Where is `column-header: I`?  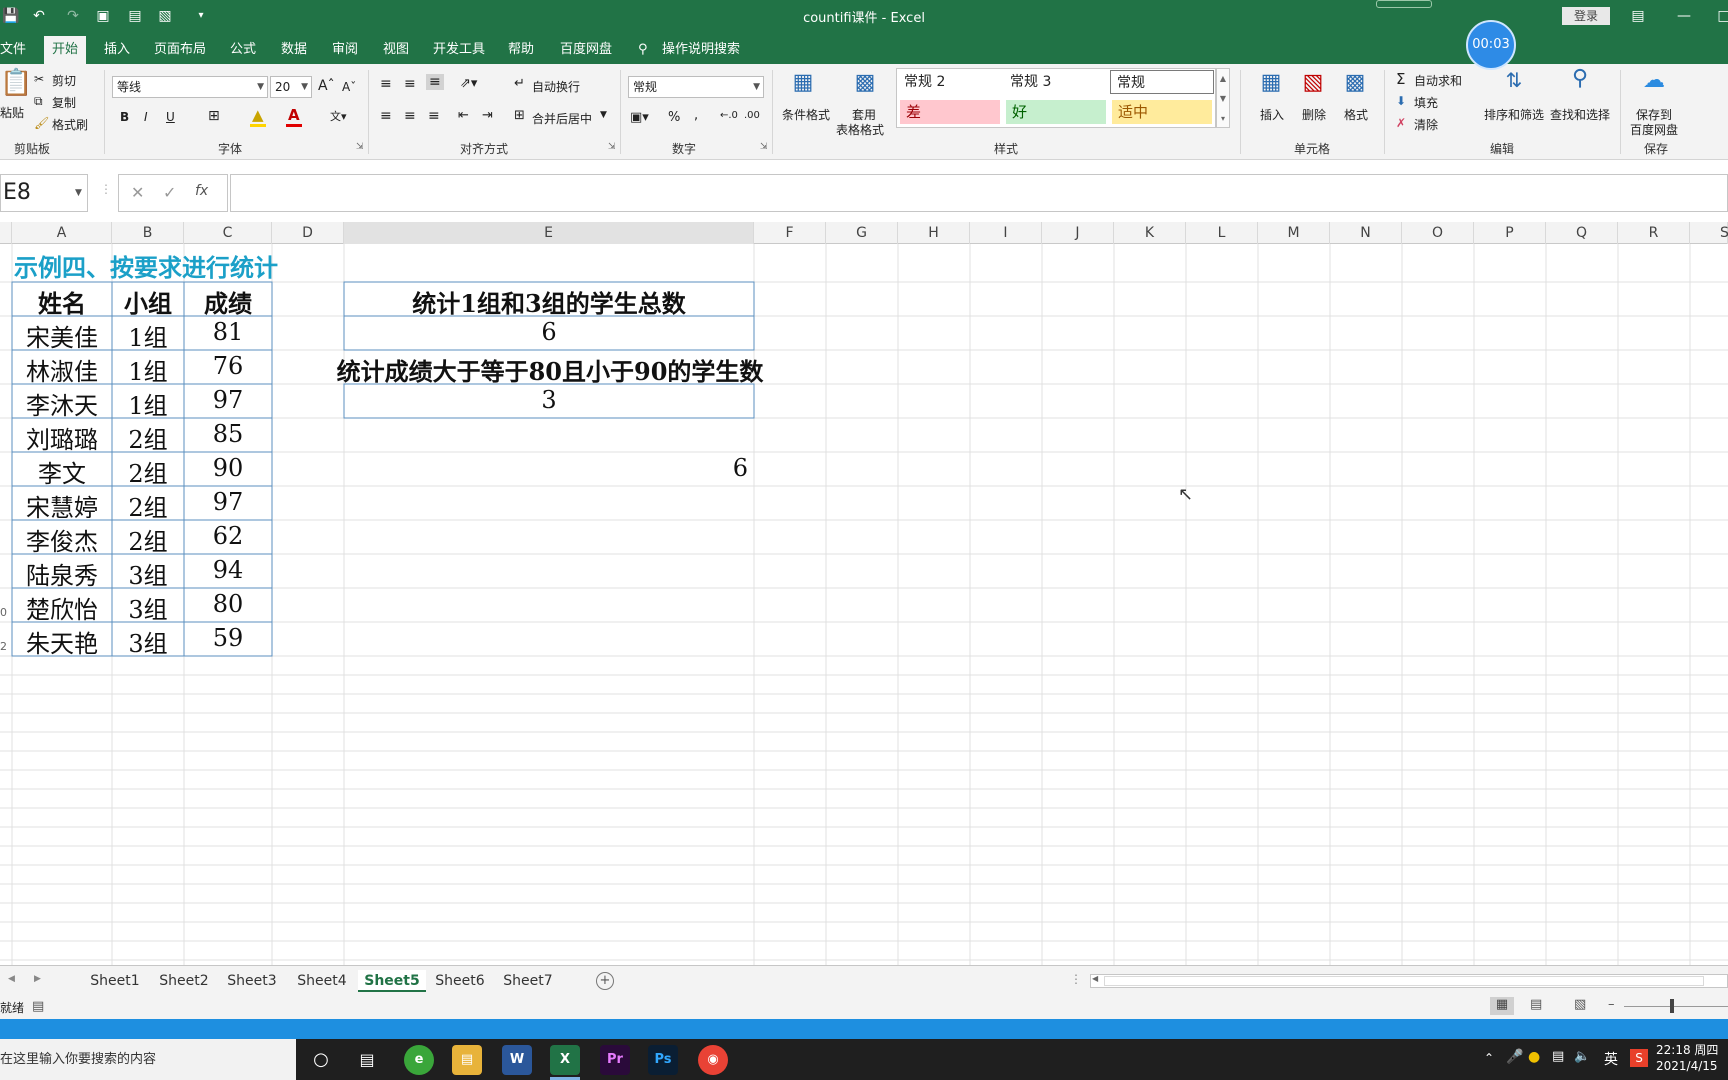 column-header: I is located at coordinates (1006, 233).